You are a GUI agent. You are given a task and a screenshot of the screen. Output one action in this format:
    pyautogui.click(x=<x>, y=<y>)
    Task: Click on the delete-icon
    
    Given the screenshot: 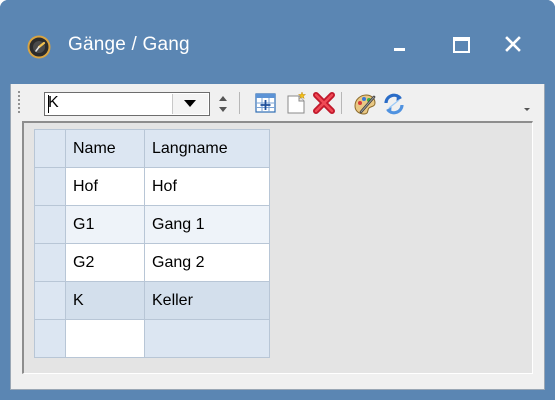 What is the action you would take?
    pyautogui.click(x=324, y=103)
    